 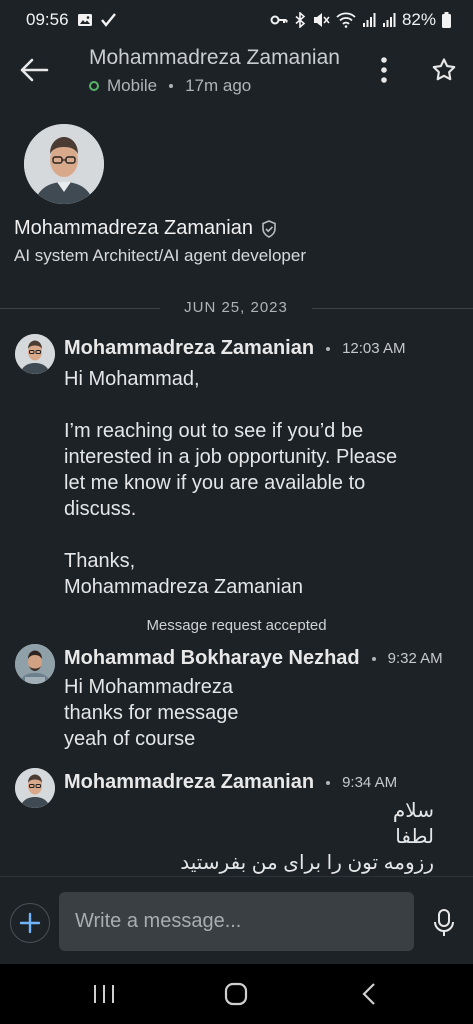 I want to click on message-line: interested in a job opportunity. Please, so click(x=231, y=457).